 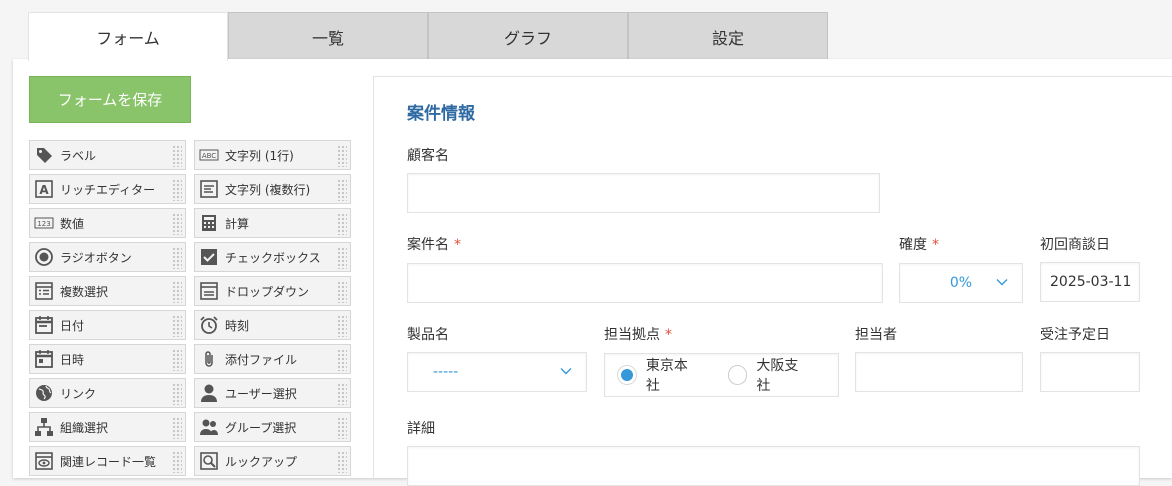 What do you see at coordinates (209, 325) in the screenshot?
I see `alarm-clock-icon` at bounding box center [209, 325].